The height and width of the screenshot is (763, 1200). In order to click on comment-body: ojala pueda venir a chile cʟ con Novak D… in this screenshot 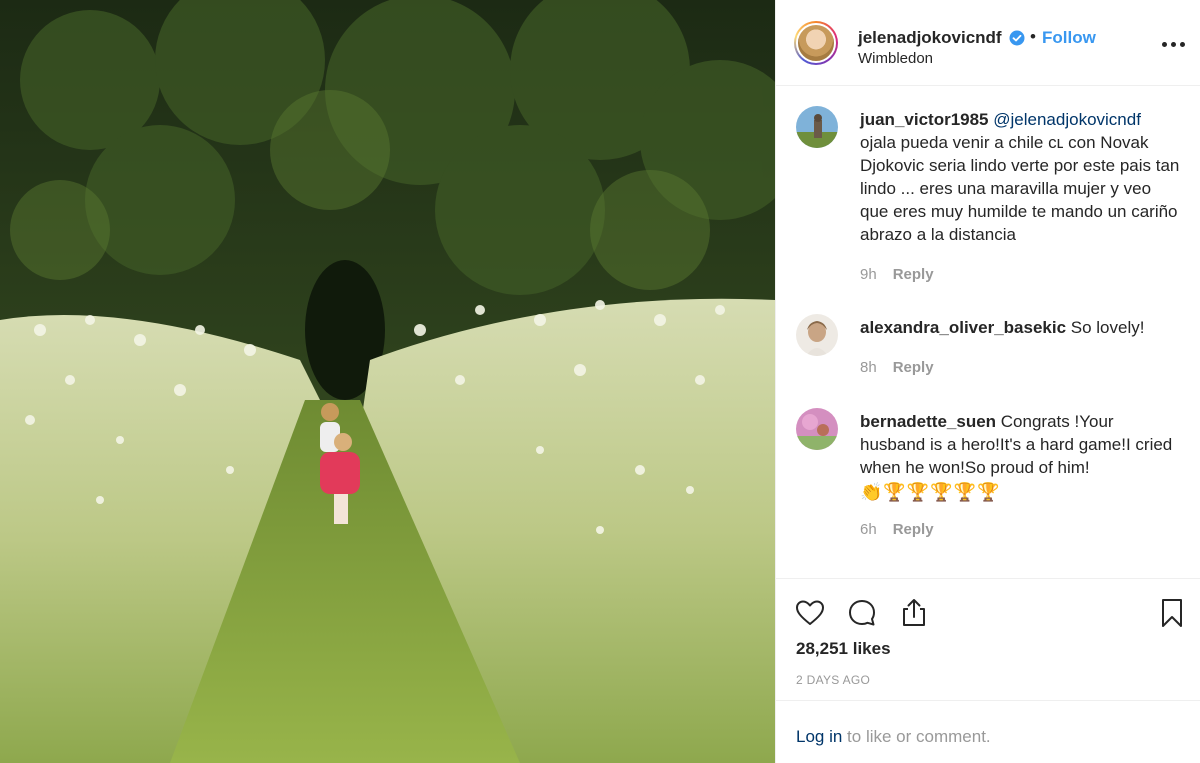, I will do `click(1020, 188)`.